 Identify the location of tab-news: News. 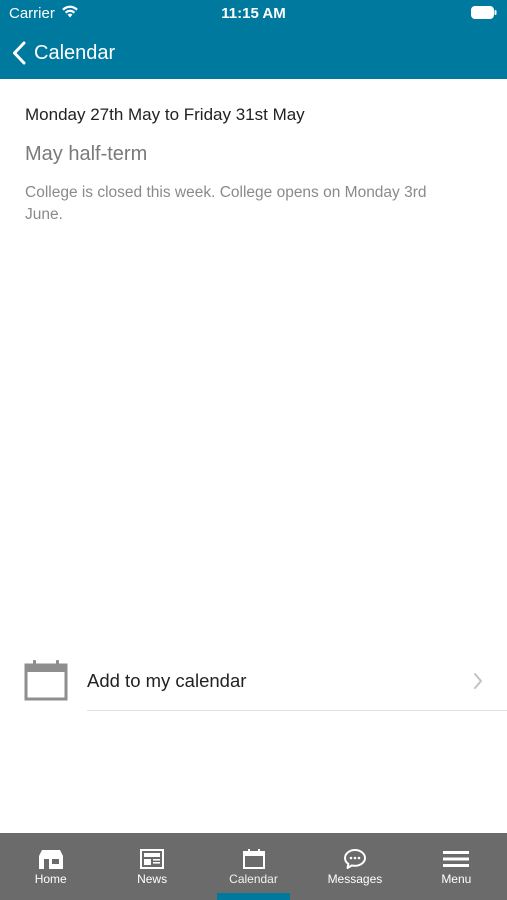
(151, 866).